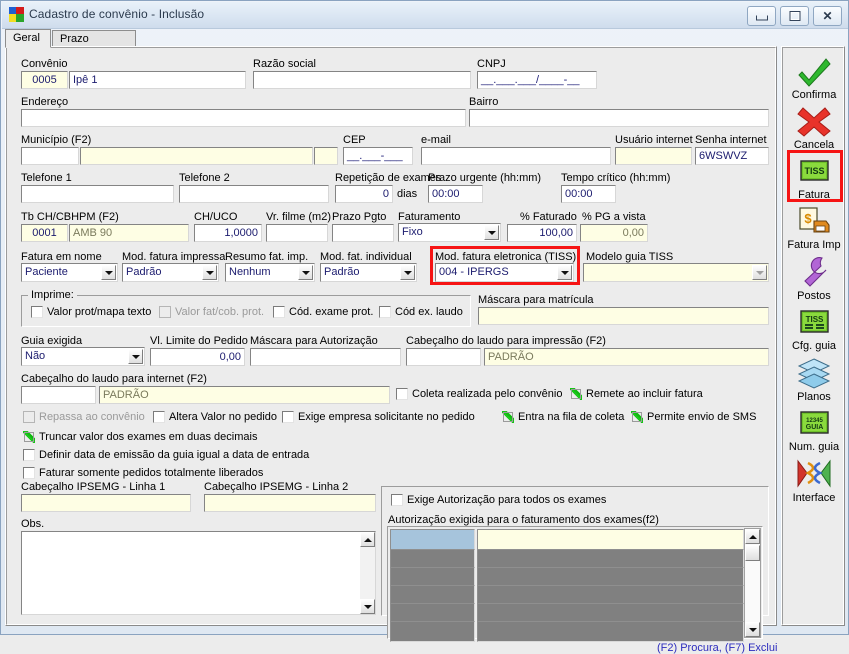 The image size is (849, 654). I want to click on cab-ipsemg-2-field, so click(290, 503).